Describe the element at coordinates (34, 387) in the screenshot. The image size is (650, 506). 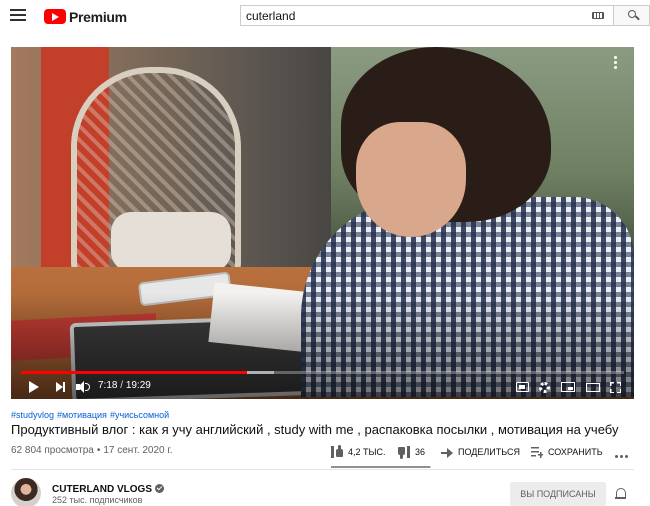
I see `play-icon` at that location.